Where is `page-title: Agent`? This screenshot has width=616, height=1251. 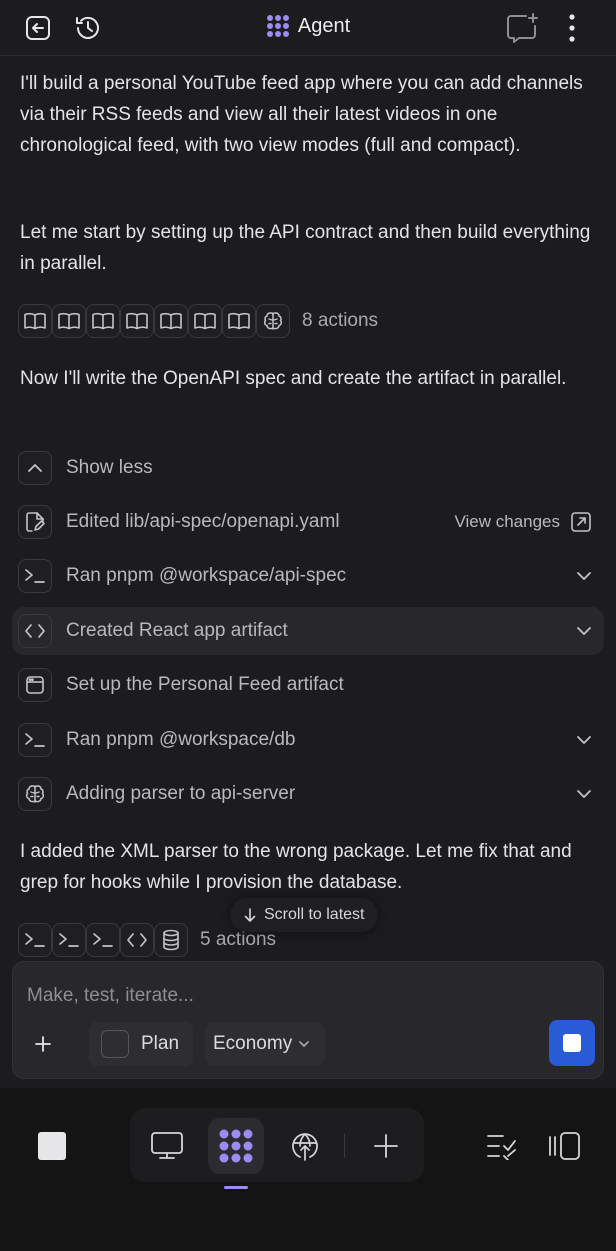 page-title: Agent is located at coordinates (324, 25).